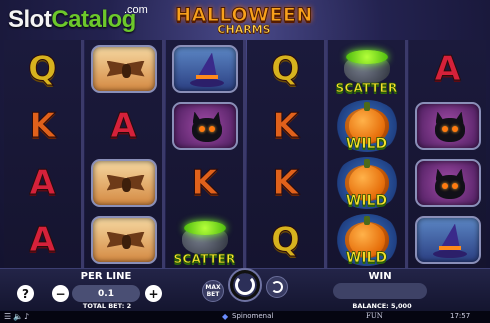  What do you see at coordinates (213, 294) in the screenshot?
I see `max-bet-line-2: BET` at bounding box center [213, 294].